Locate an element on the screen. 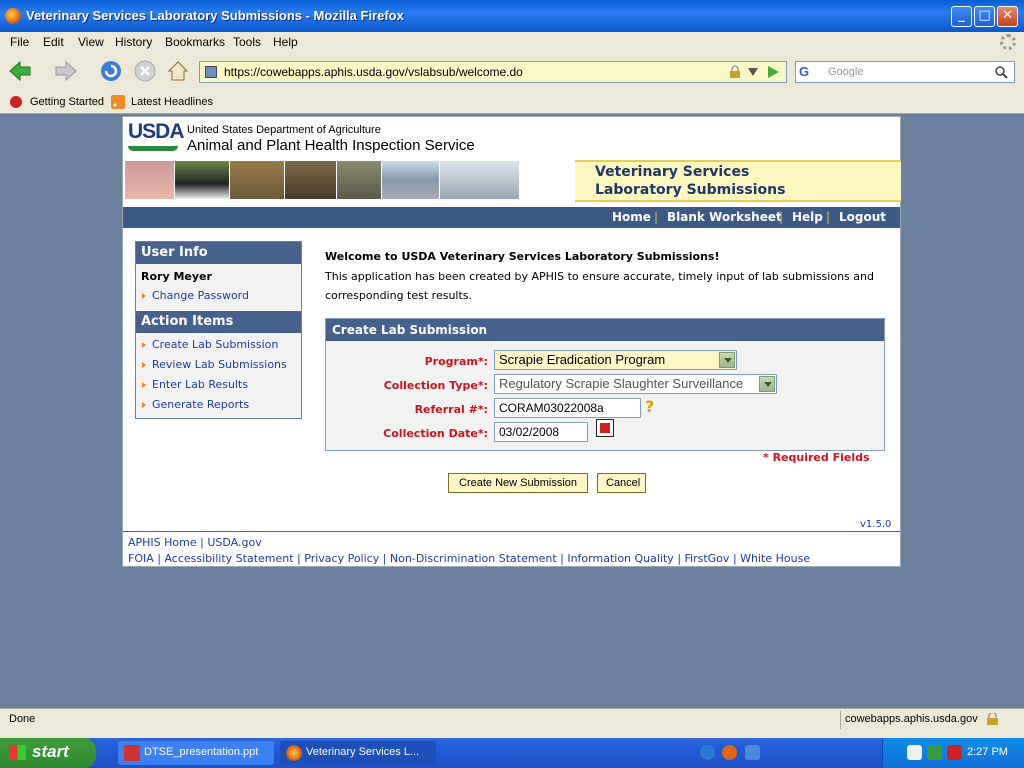 The width and height of the screenshot is (1024, 768). start-button: start is located at coordinates (48, 753).